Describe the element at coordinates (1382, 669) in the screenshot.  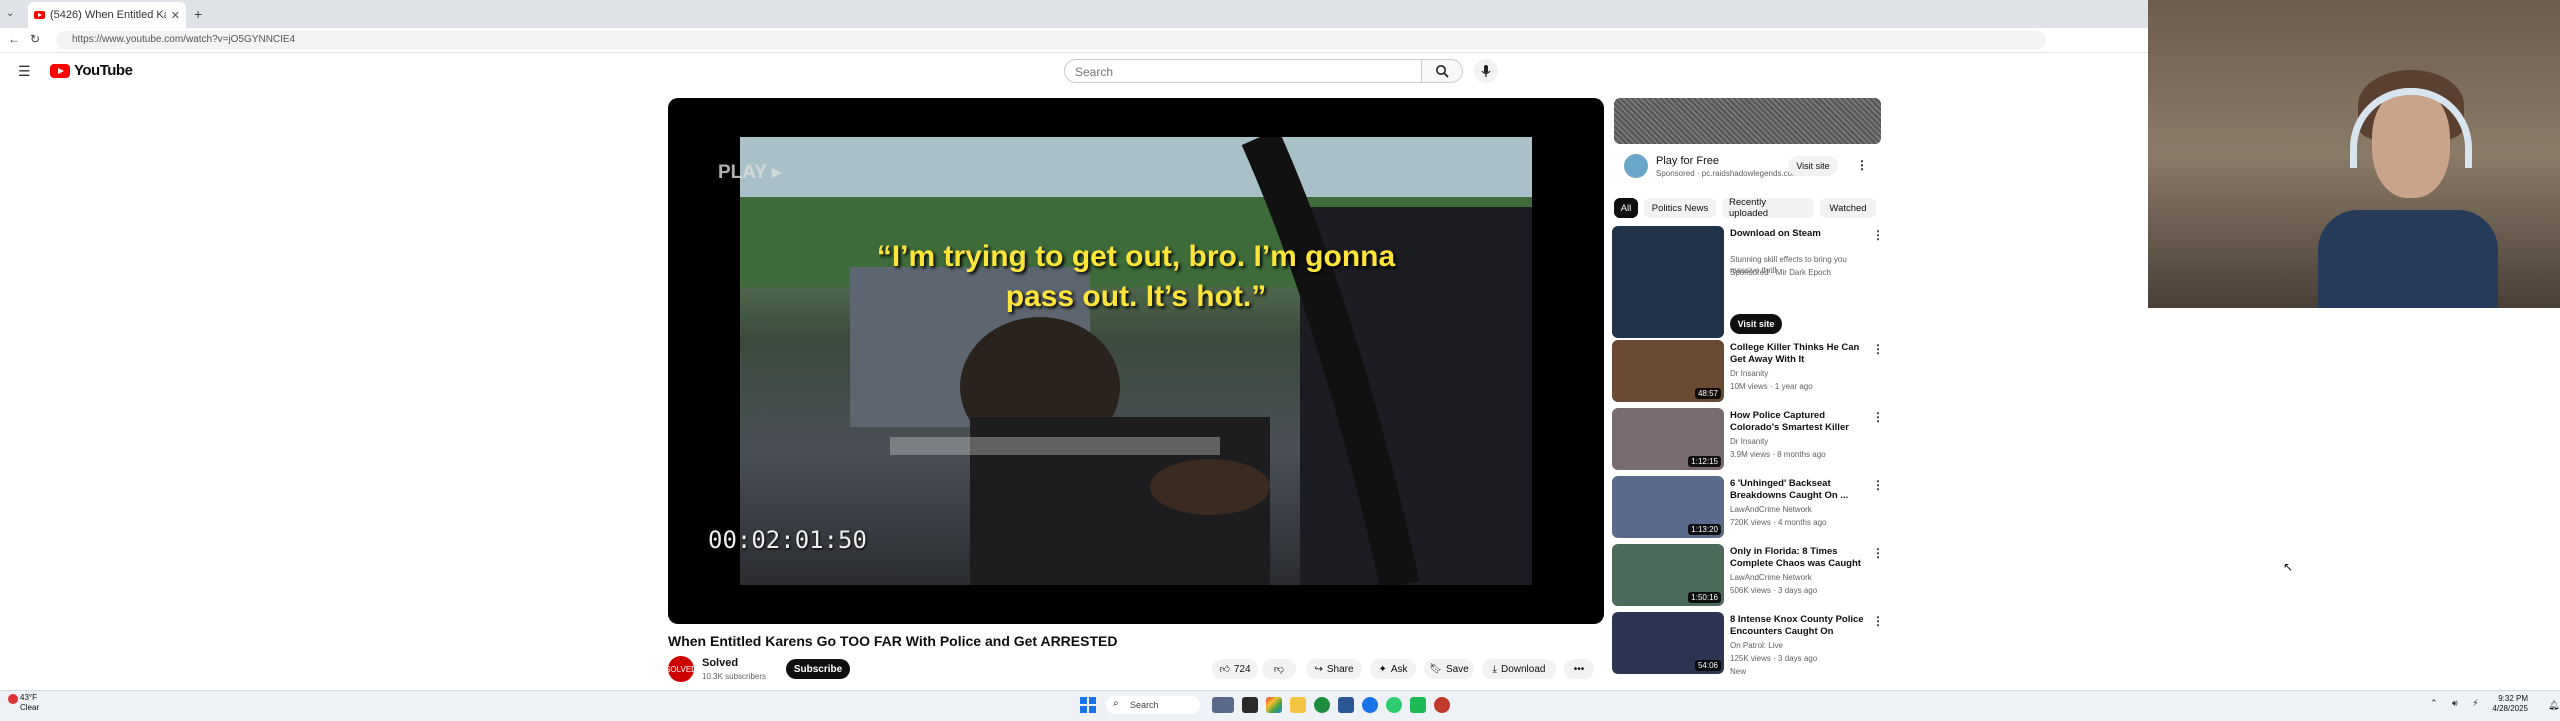
I see `sparkle-icon: ✦` at that location.